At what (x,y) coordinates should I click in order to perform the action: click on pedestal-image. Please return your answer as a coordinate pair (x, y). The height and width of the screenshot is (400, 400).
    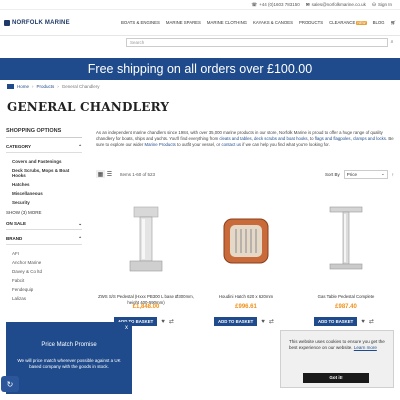
    Looking at the image, I should click on (146, 239).